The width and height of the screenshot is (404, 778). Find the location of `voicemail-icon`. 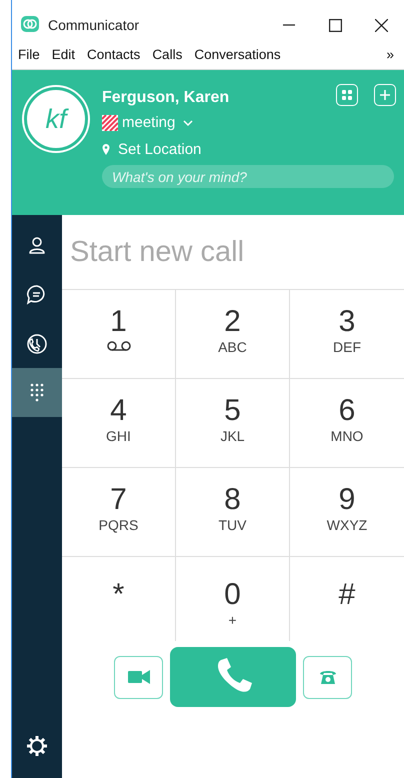

voicemail-icon is located at coordinates (119, 346).